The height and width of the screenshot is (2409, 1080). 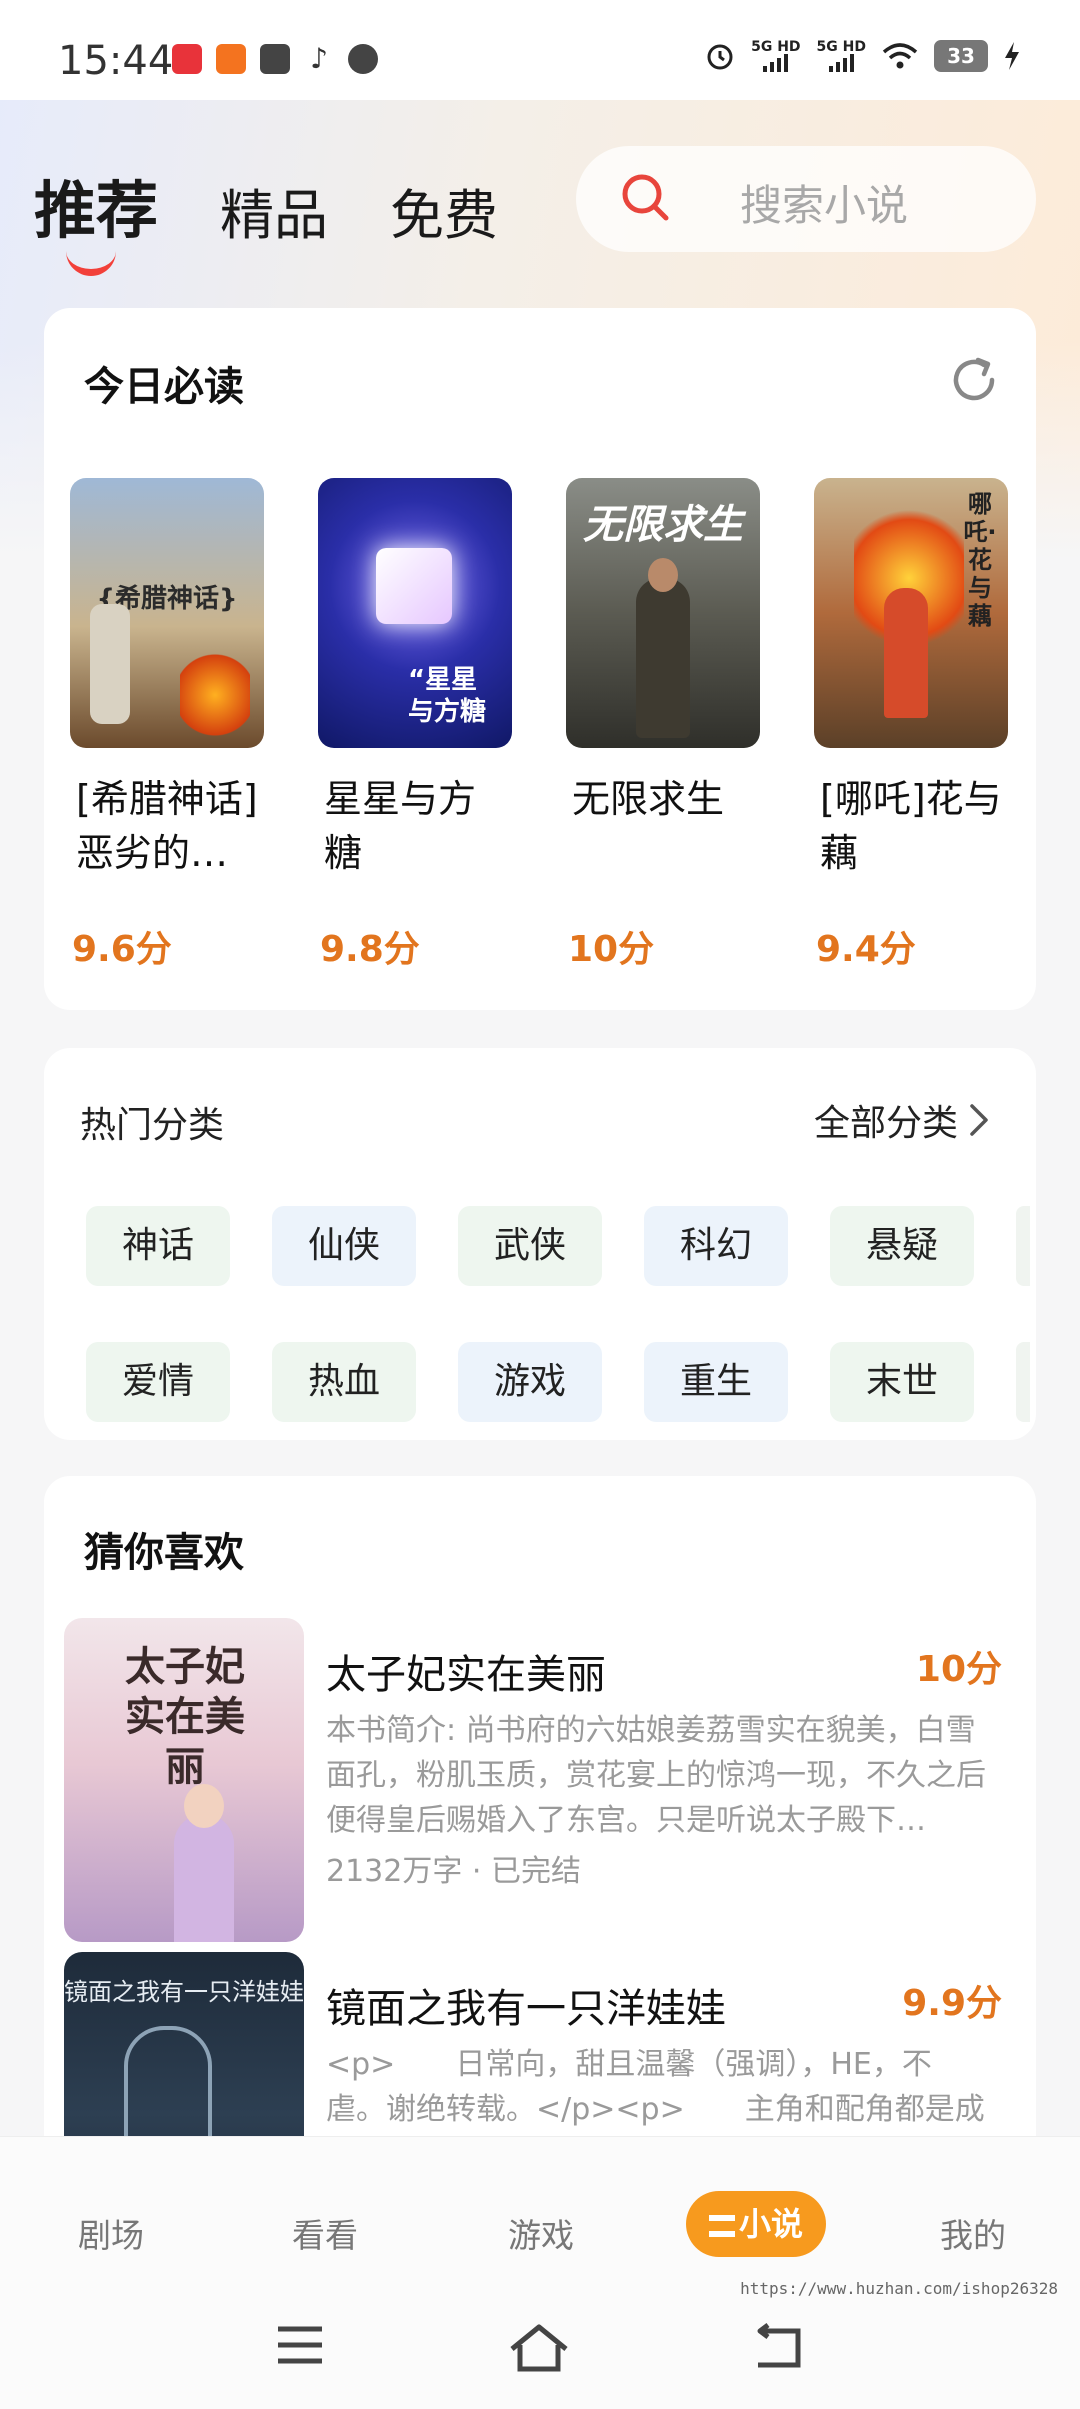 I want to click on guess-title: 猜你喜欢, so click(x=164, y=1553).